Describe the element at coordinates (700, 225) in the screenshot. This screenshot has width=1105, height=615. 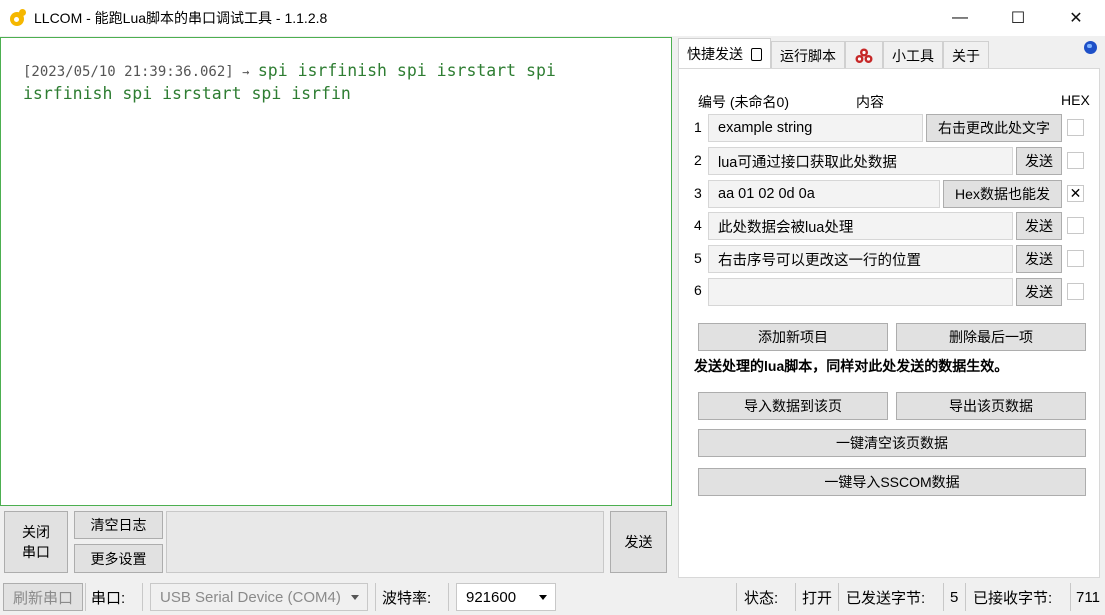
I see `row-number-4: 4` at that location.